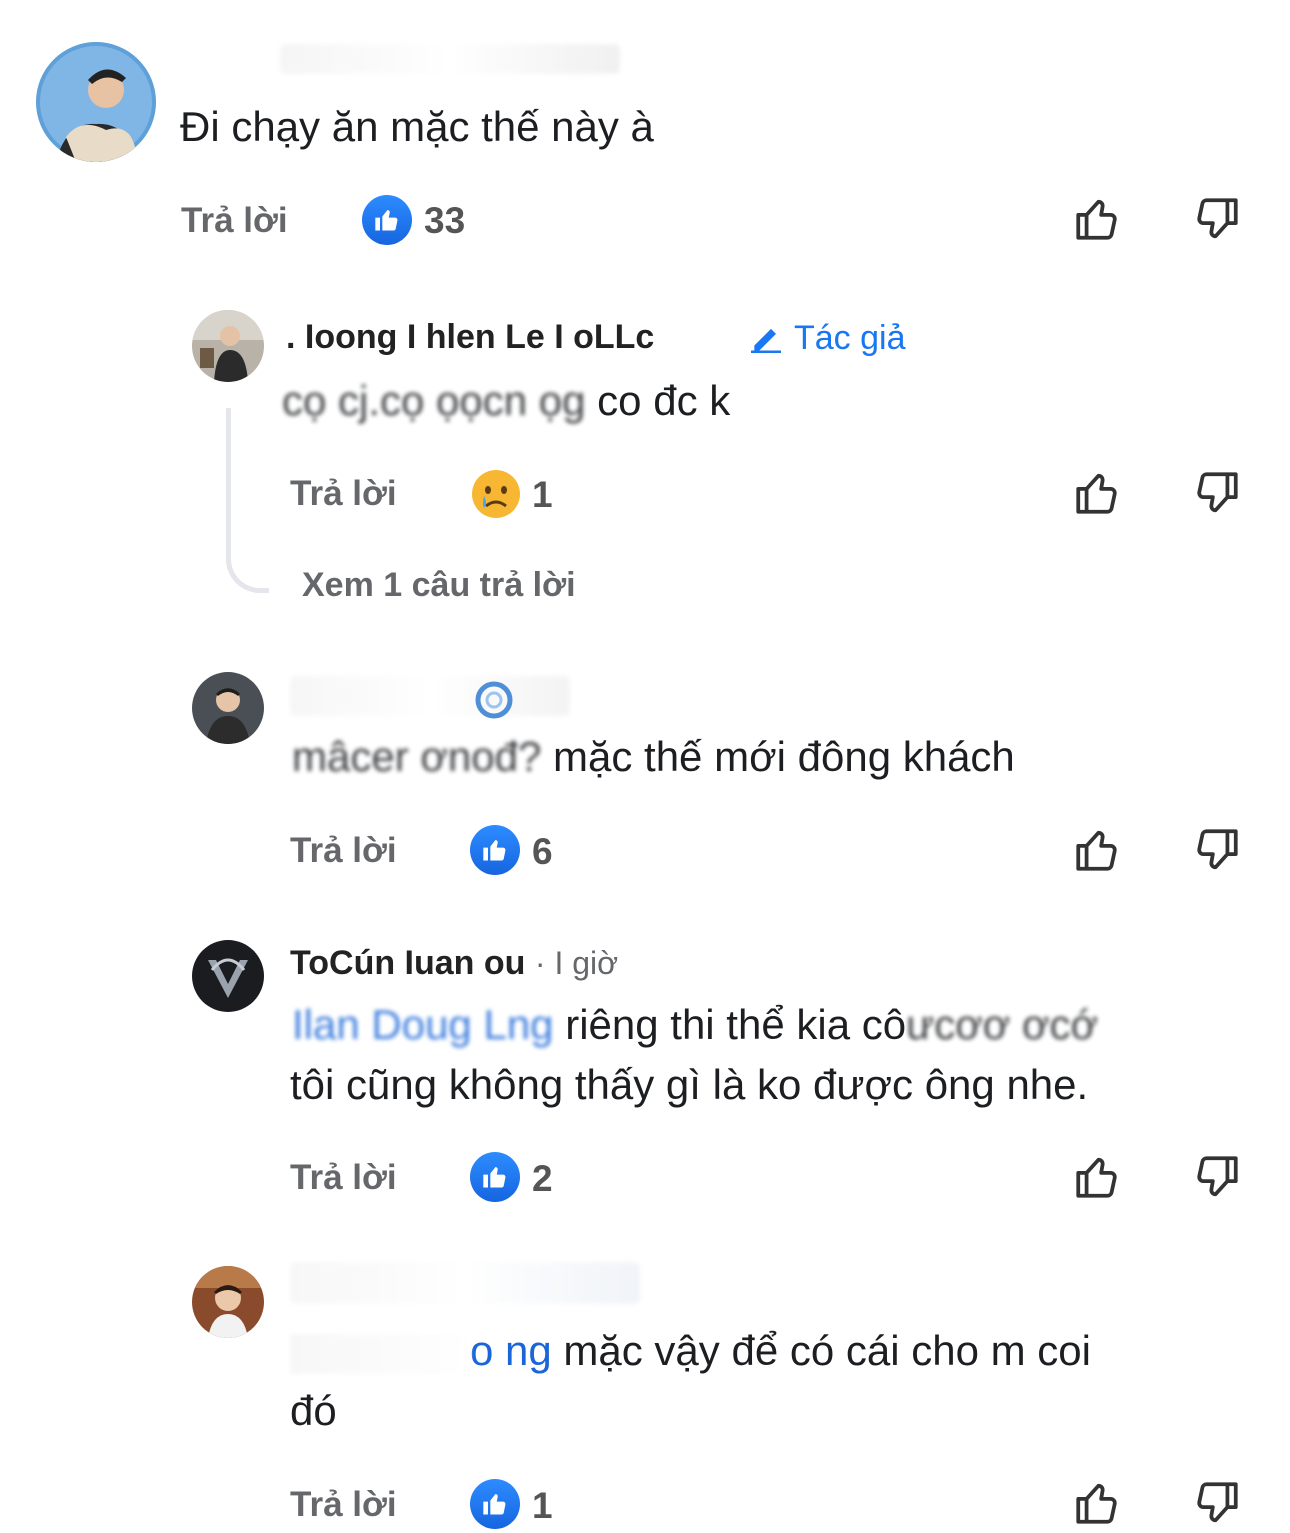 The height and width of the screenshot is (1533, 1290). What do you see at coordinates (766, 340) in the screenshot?
I see `pencil-icon` at bounding box center [766, 340].